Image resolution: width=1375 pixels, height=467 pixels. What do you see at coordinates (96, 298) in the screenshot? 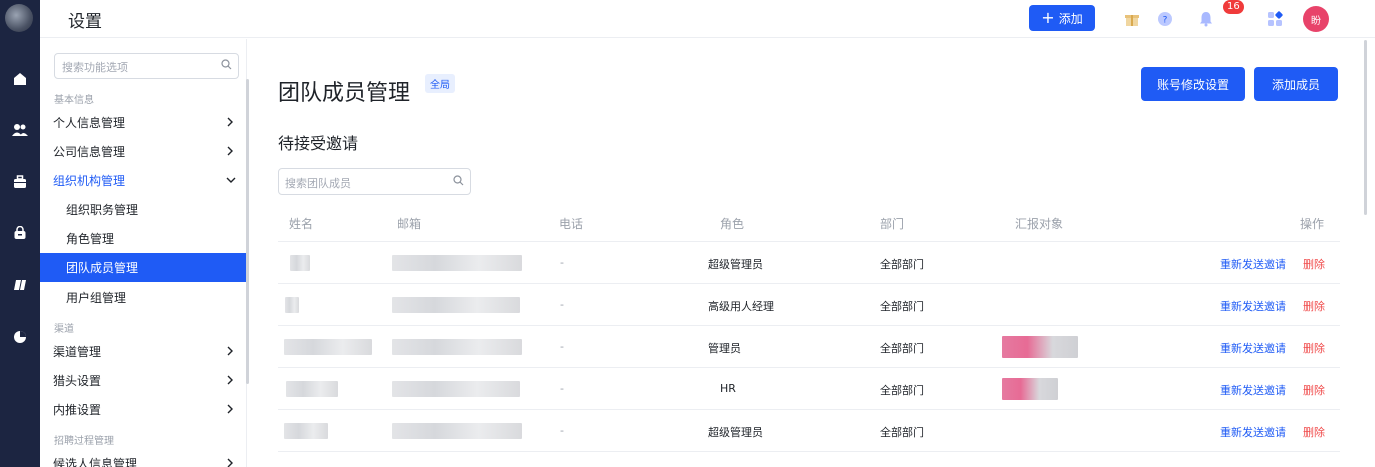
I see `sidebar-item-label: 用户组管理` at bounding box center [96, 298].